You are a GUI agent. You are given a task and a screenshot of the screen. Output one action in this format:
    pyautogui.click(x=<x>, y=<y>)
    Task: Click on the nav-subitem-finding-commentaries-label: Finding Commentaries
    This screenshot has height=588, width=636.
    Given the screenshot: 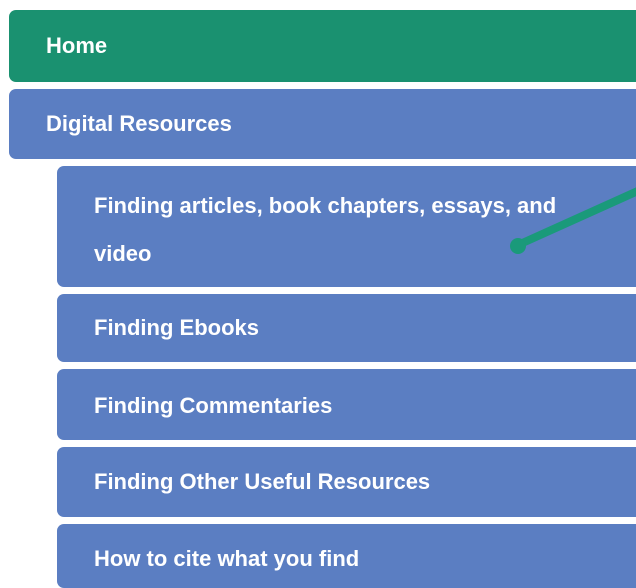 What is the action you would take?
    pyautogui.click(x=213, y=405)
    